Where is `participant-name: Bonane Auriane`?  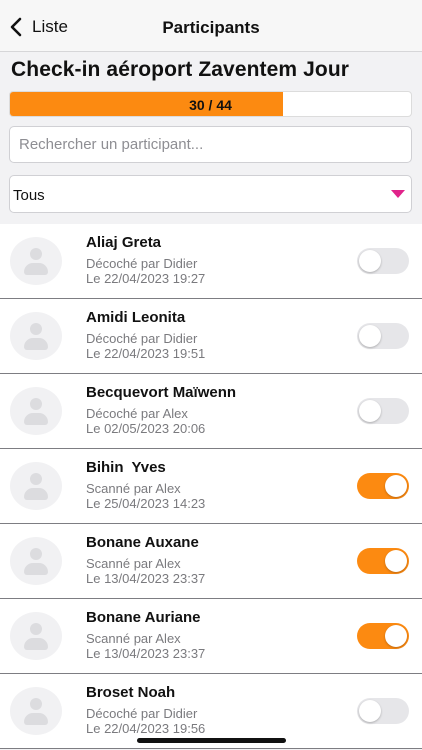 participant-name: Bonane Auriane is located at coordinates (143, 617).